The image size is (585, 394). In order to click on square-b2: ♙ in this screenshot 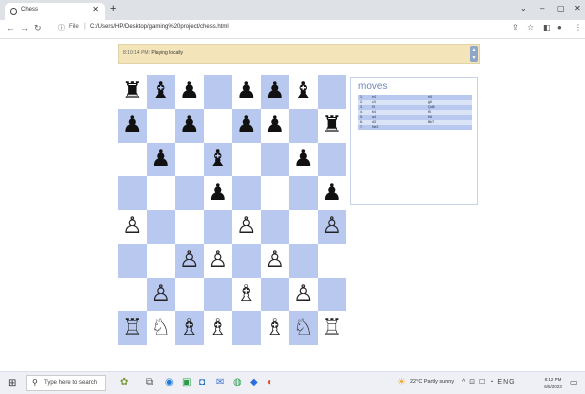, I will do `click(160, 294)`.